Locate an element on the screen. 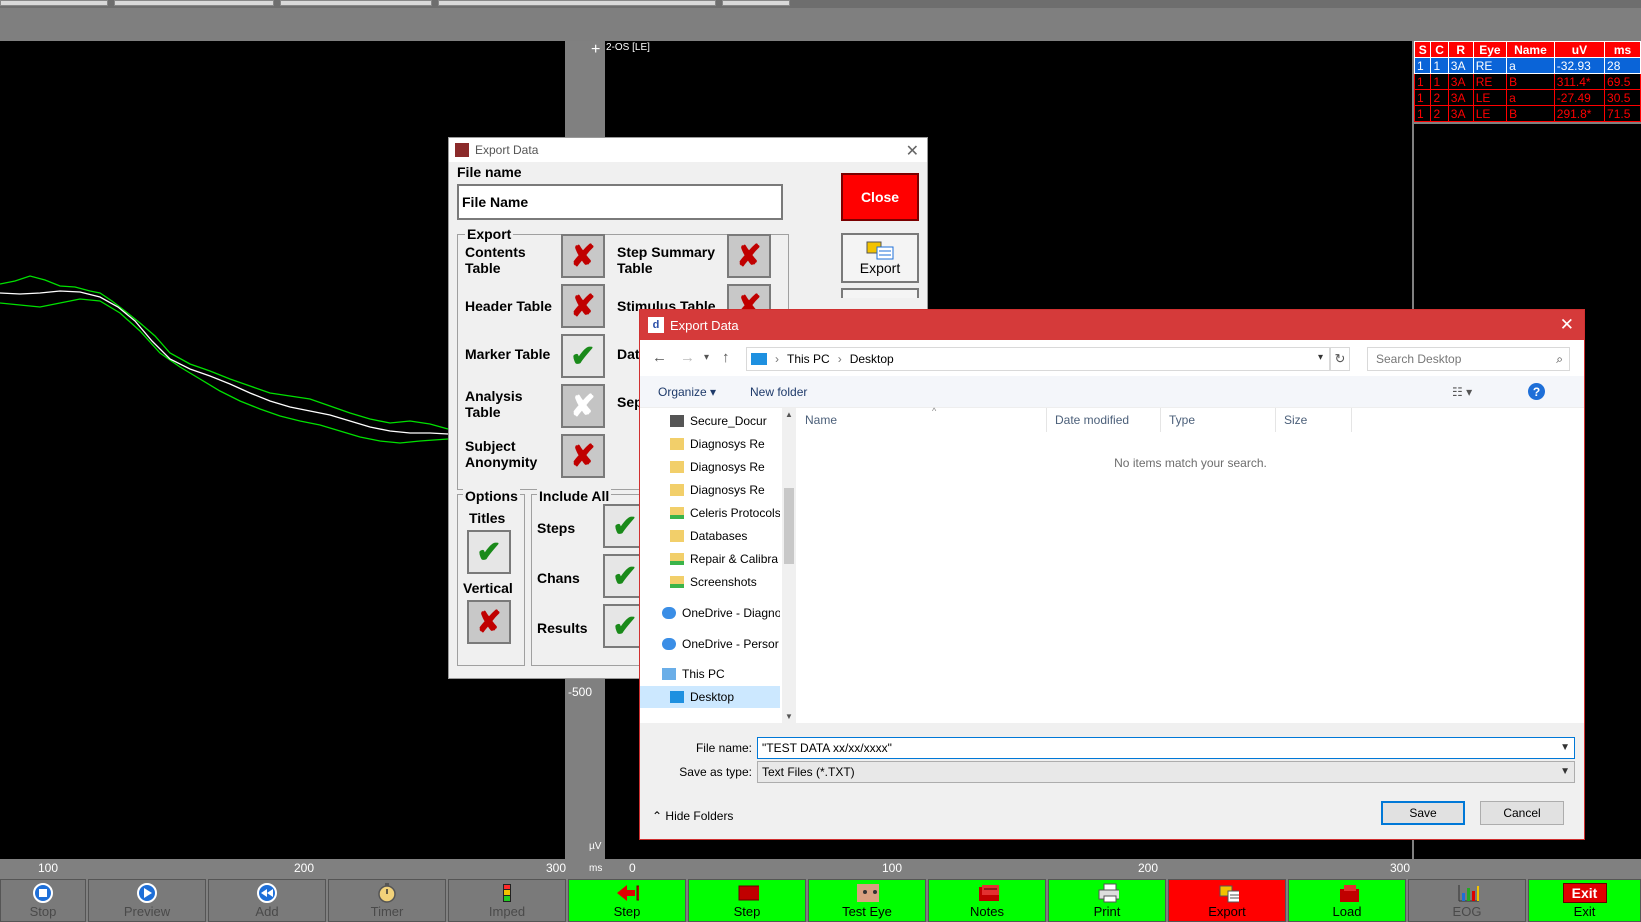  recent-dropdown-icon: ▾ is located at coordinates (706, 357).